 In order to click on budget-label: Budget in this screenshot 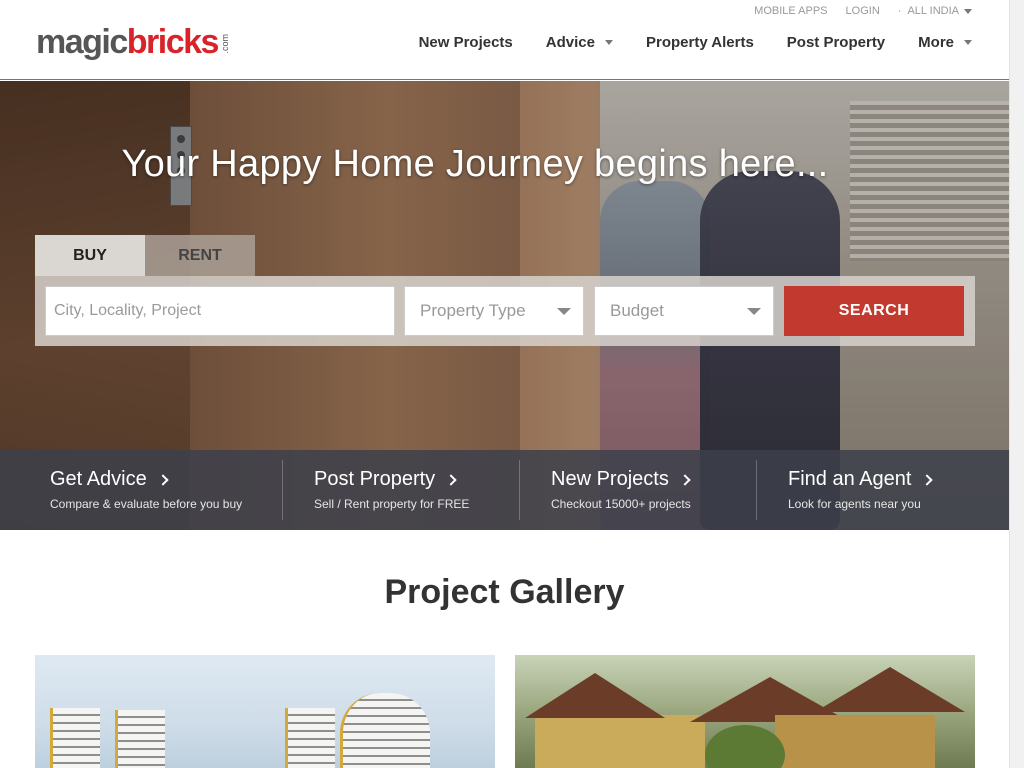, I will do `click(637, 310)`.